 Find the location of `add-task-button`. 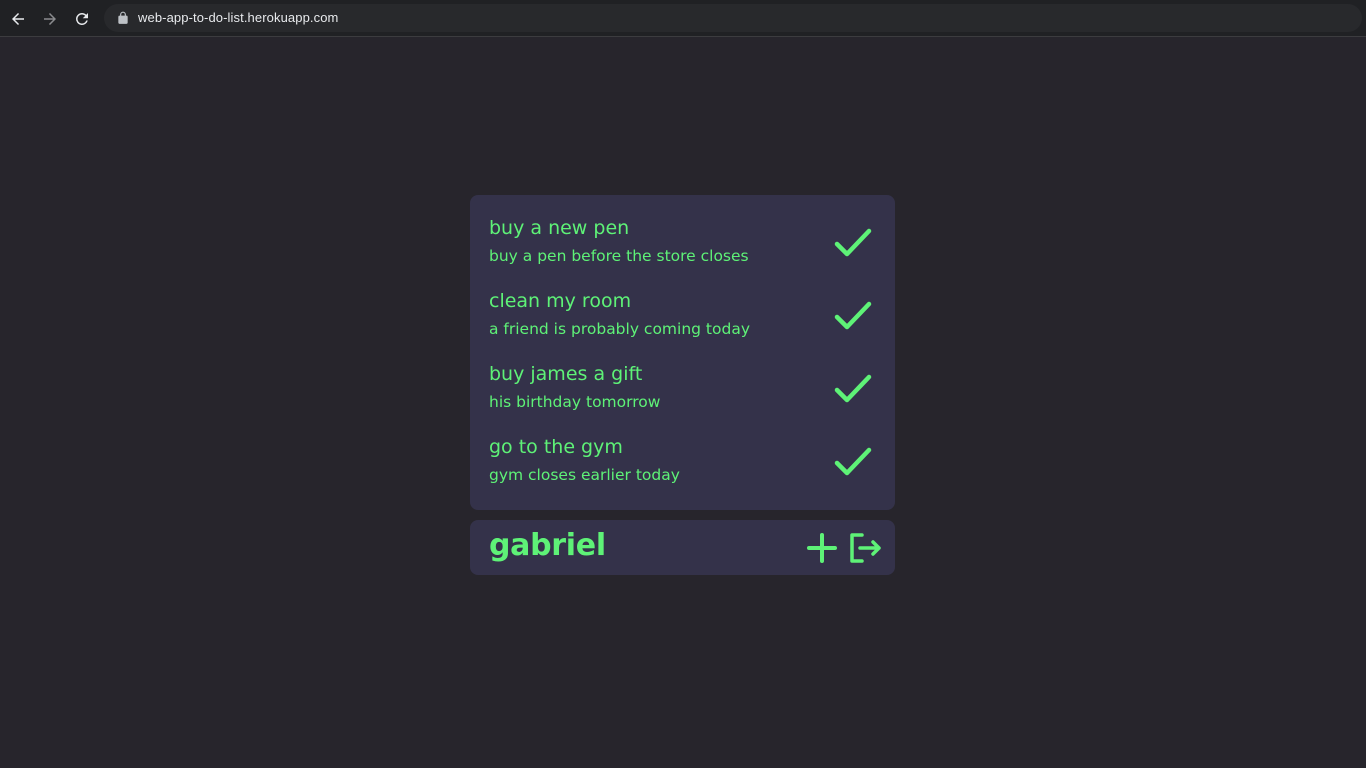

add-task-button is located at coordinates (822, 548).